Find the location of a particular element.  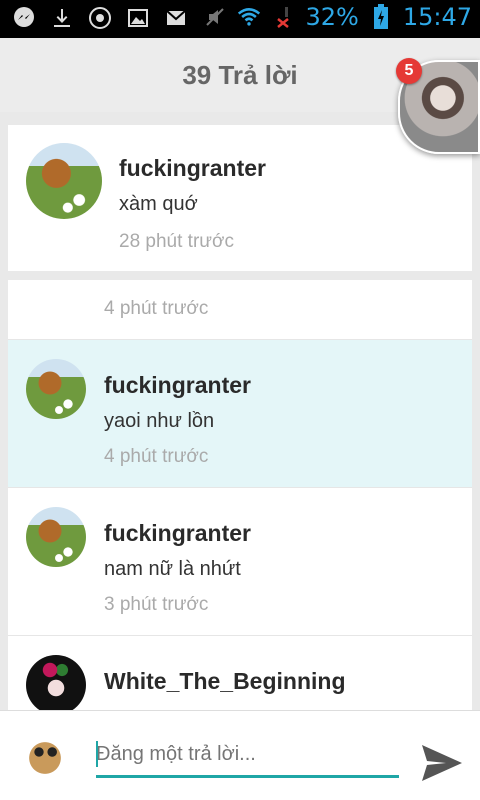

comment-text: xàm quớ is located at coordinates (158, 204).